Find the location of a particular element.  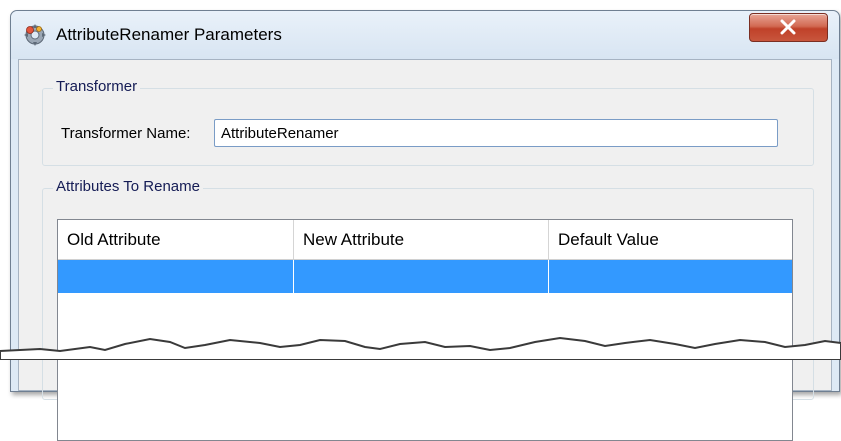

close-icon is located at coordinates (788, 27).